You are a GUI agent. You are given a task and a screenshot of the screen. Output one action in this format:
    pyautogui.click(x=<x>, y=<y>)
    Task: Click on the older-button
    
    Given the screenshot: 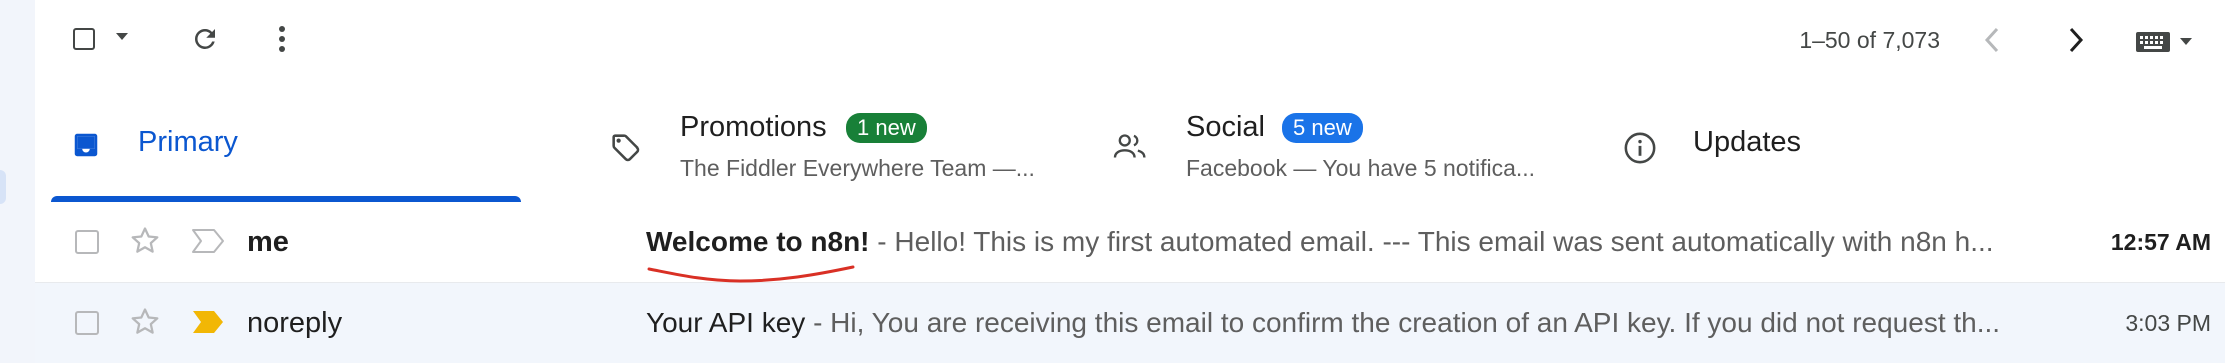 What is the action you would take?
    pyautogui.click(x=2076, y=40)
    